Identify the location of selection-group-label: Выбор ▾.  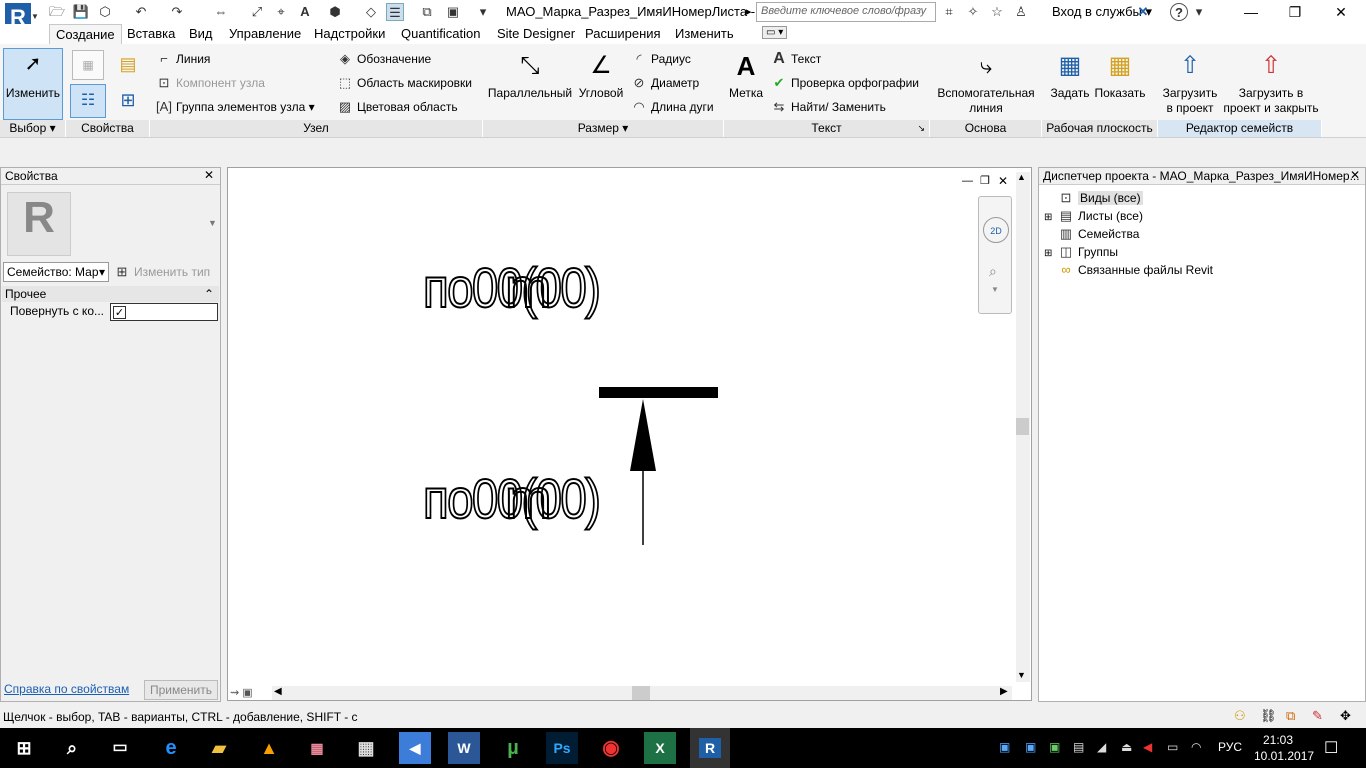
(33, 128).